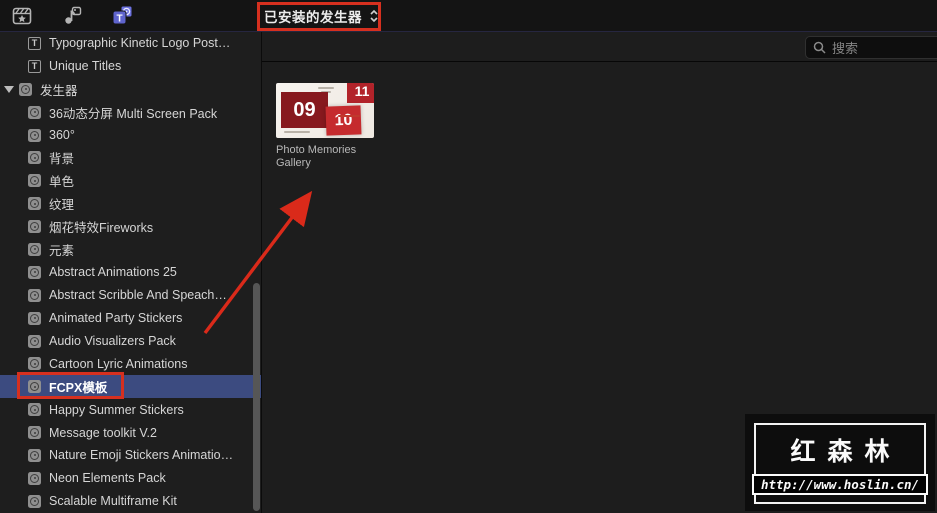 The width and height of the screenshot is (937, 513). Describe the element at coordinates (871, 47) in the screenshot. I see `search-input: 搜索` at that location.